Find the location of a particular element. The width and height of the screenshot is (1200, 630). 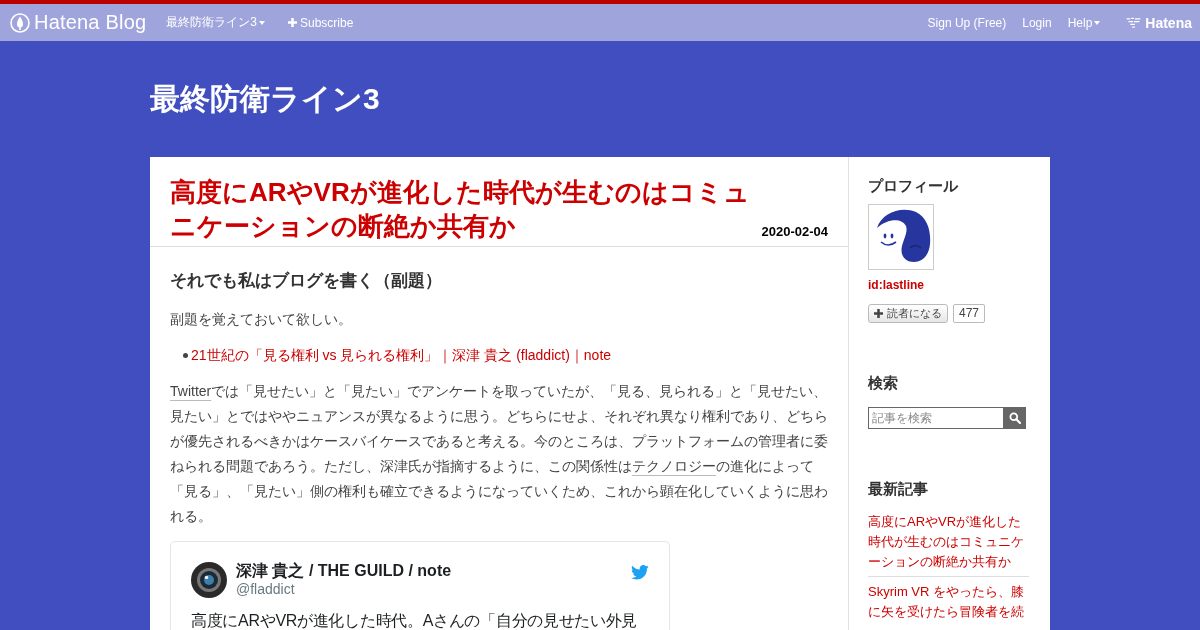

sidebar-heading: プロフィール is located at coordinates (913, 186).